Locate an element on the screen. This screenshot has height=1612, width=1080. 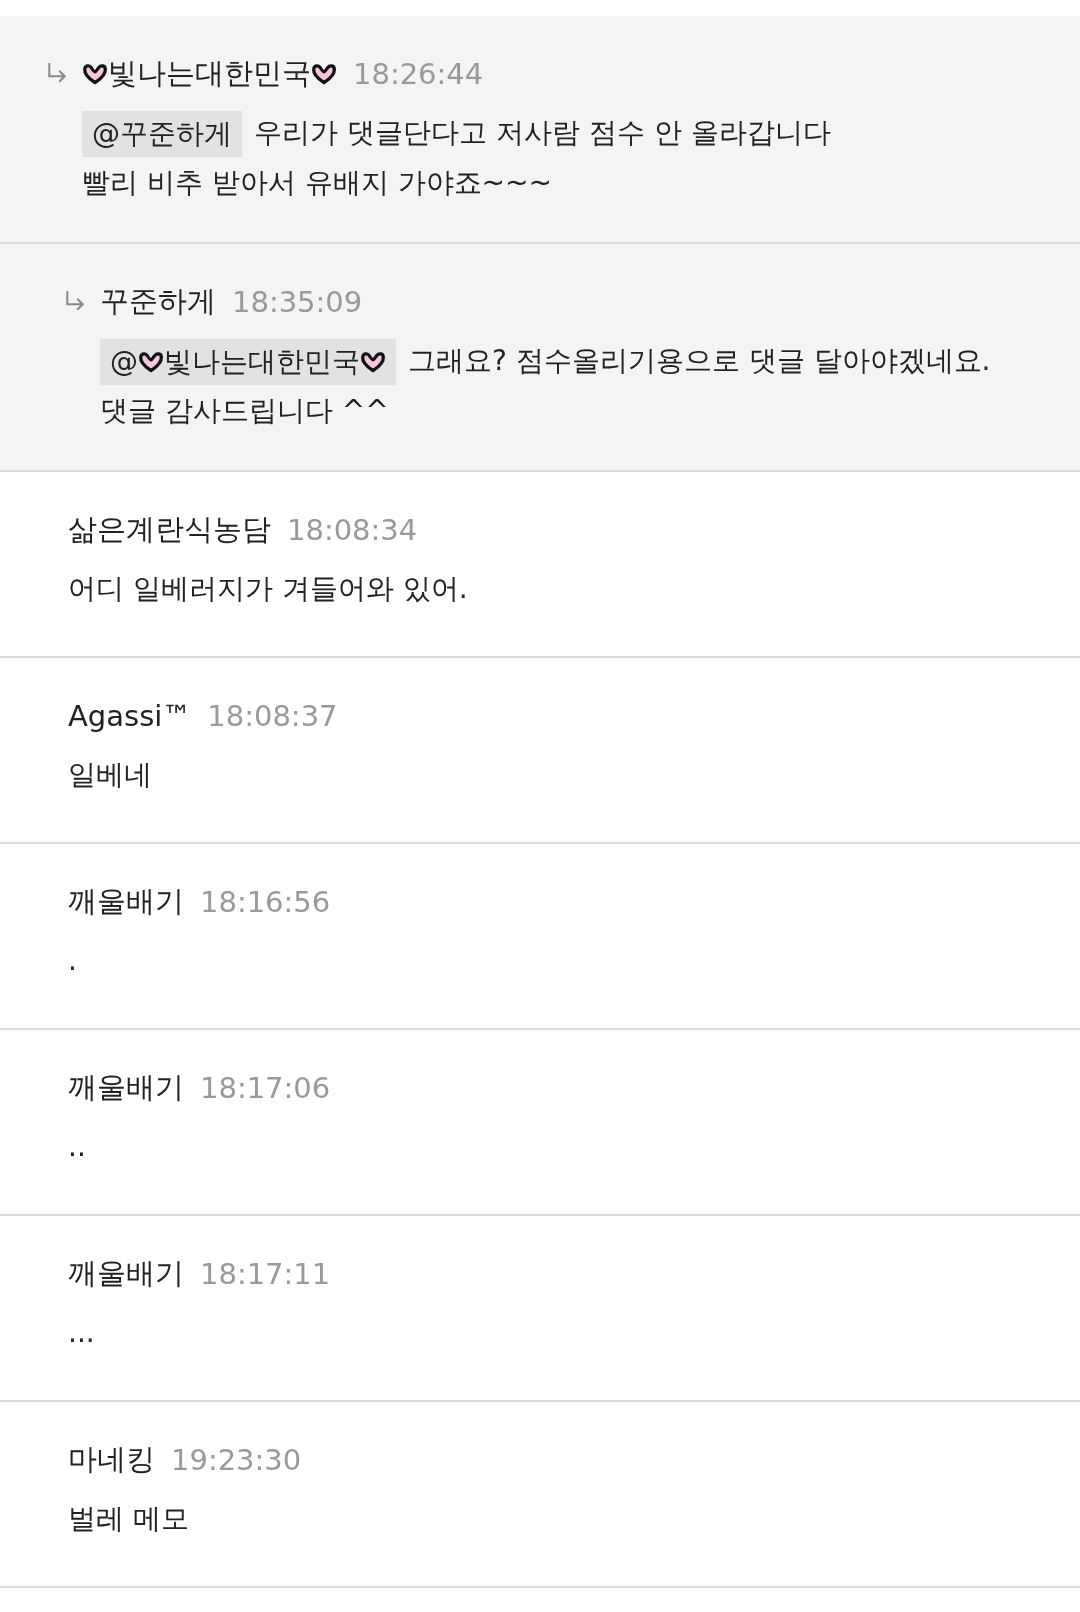
author-name: 삶은계란식농담 is located at coordinates (169, 529).